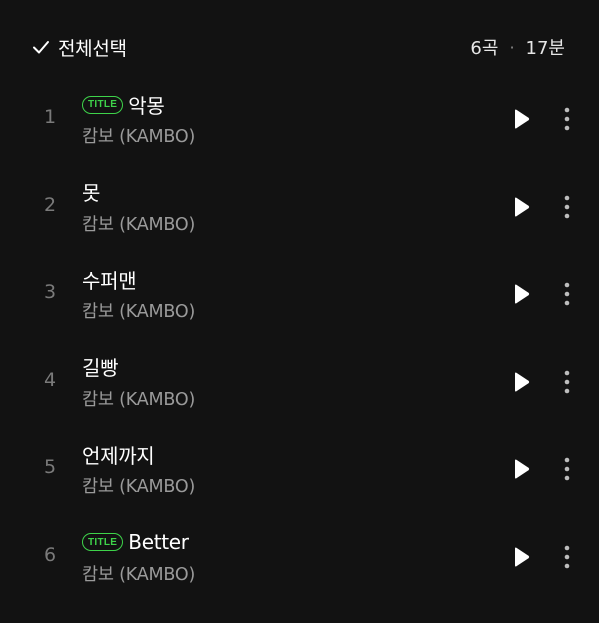 Image resolution: width=599 pixels, height=623 pixels. What do you see at coordinates (517, 47) in the screenshot?
I see `album-summary: 6곡 · 17분` at bounding box center [517, 47].